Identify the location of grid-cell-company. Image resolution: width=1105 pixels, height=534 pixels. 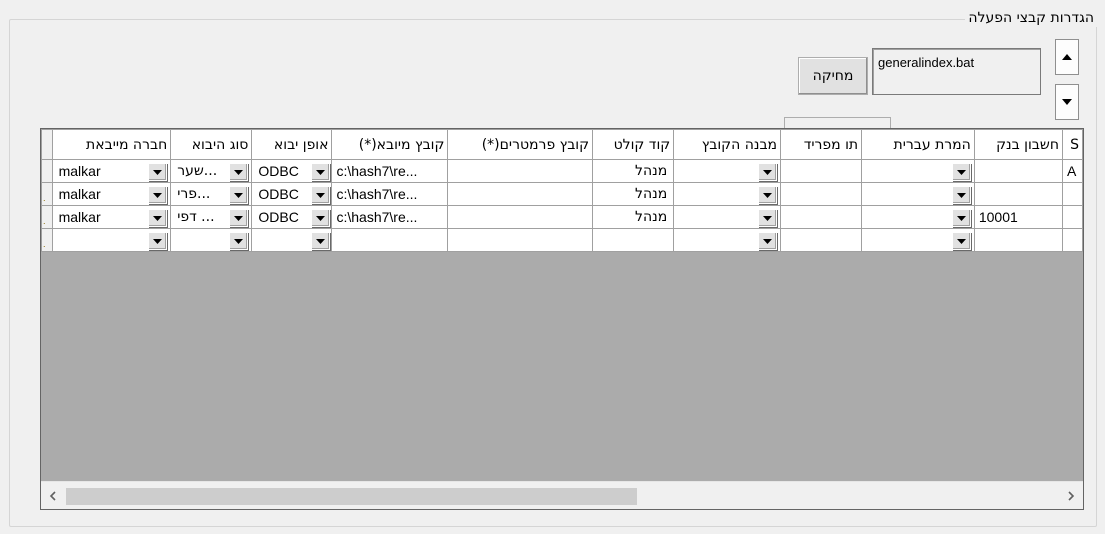
(111, 240).